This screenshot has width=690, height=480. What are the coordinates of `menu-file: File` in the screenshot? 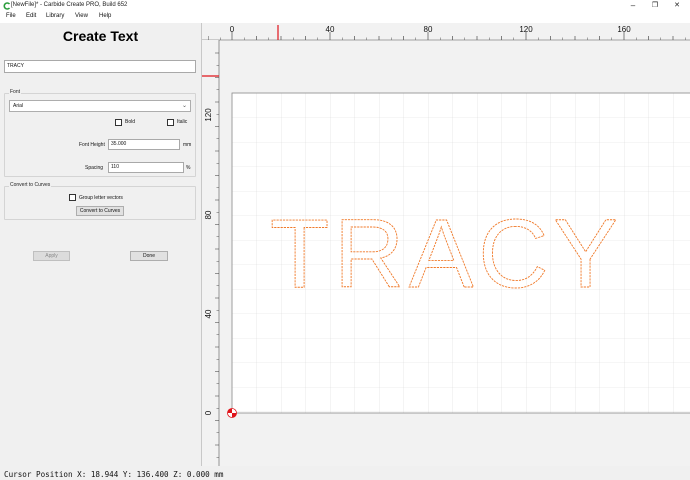 It's located at (11, 16).